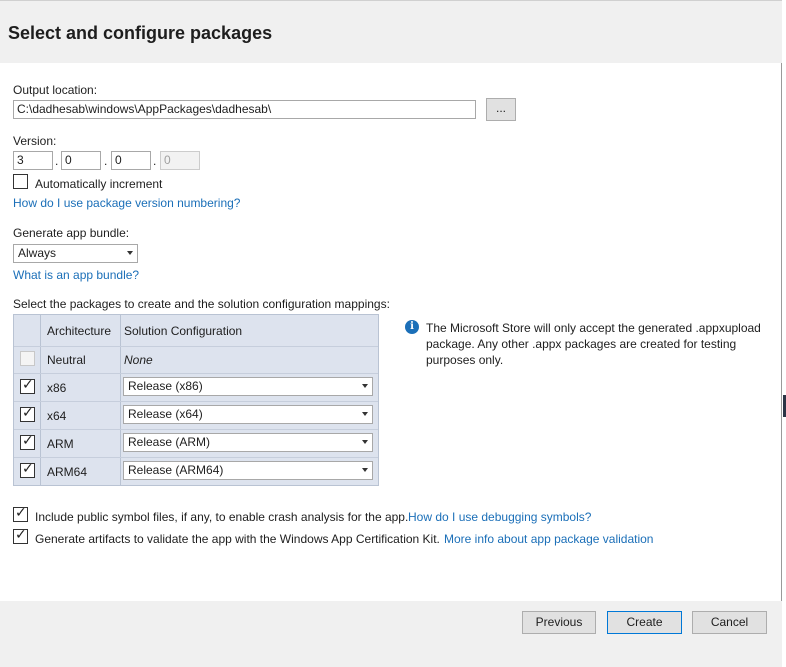 Image resolution: width=786 pixels, height=667 pixels. What do you see at coordinates (71, 233) in the screenshot?
I see `app-bundle-label: Generate app bundle:` at bounding box center [71, 233].